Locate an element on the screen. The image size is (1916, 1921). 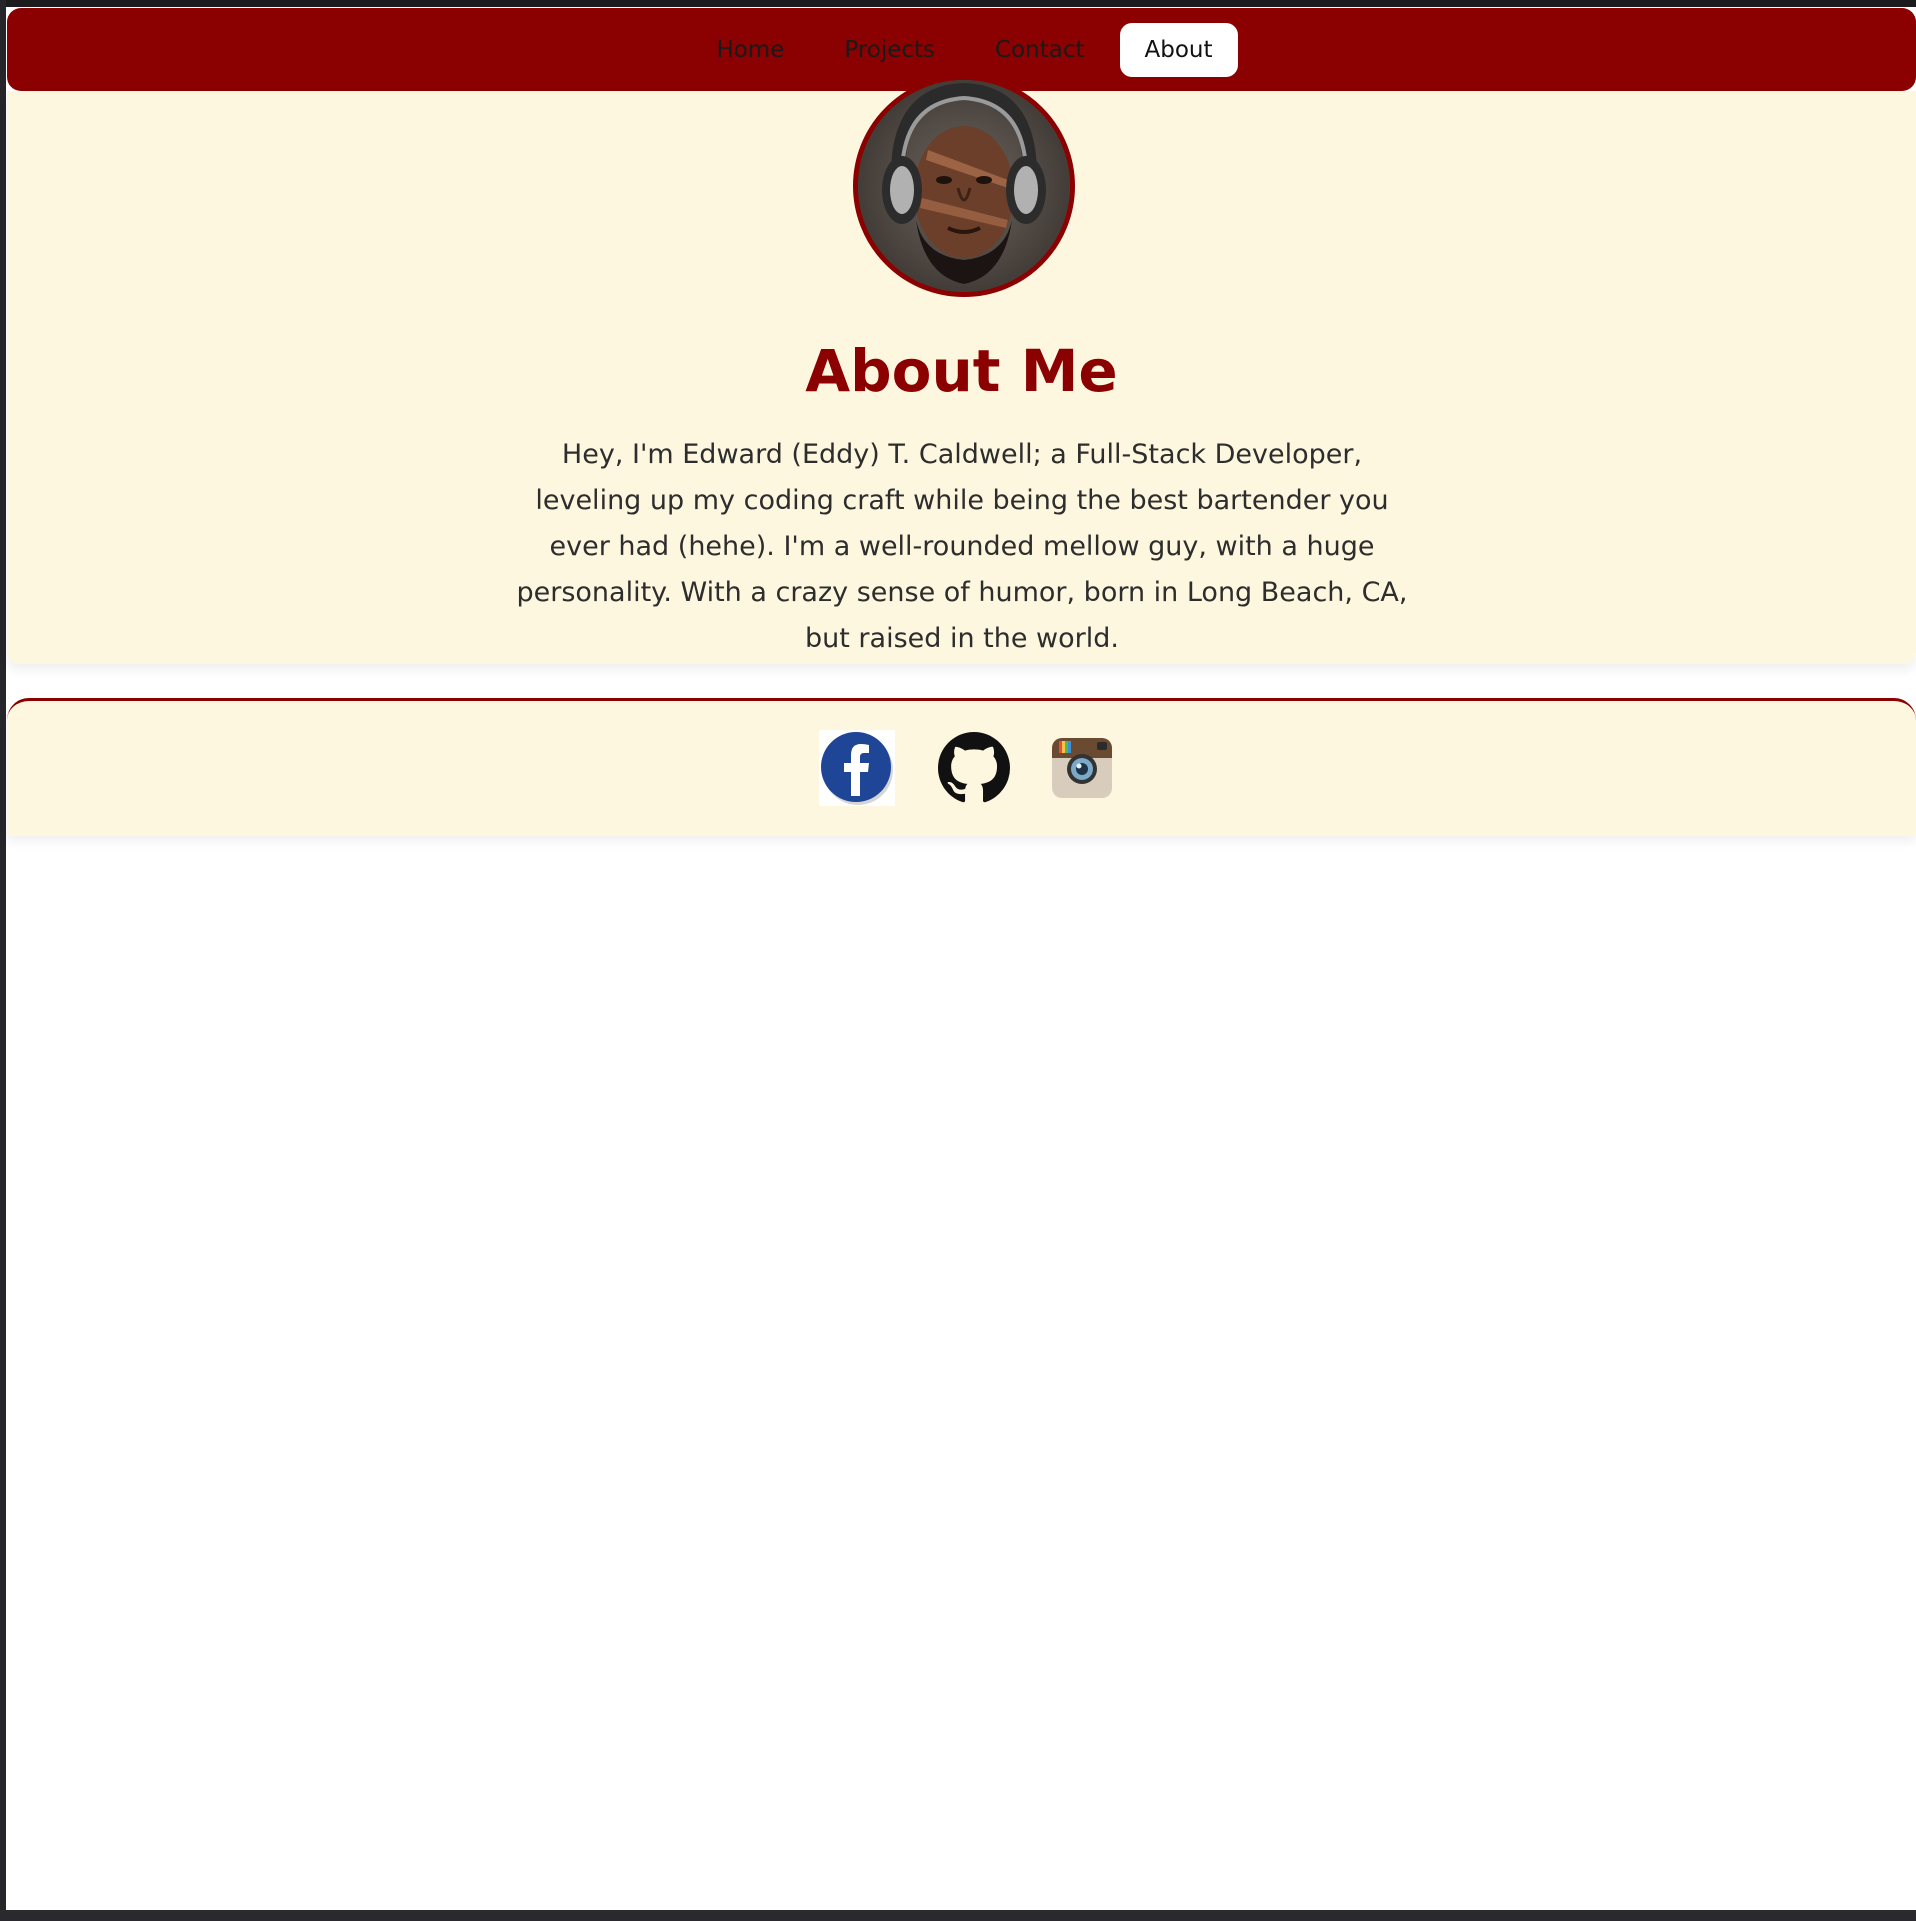
window-bottom-edge is located at coordinates (958, 1915).